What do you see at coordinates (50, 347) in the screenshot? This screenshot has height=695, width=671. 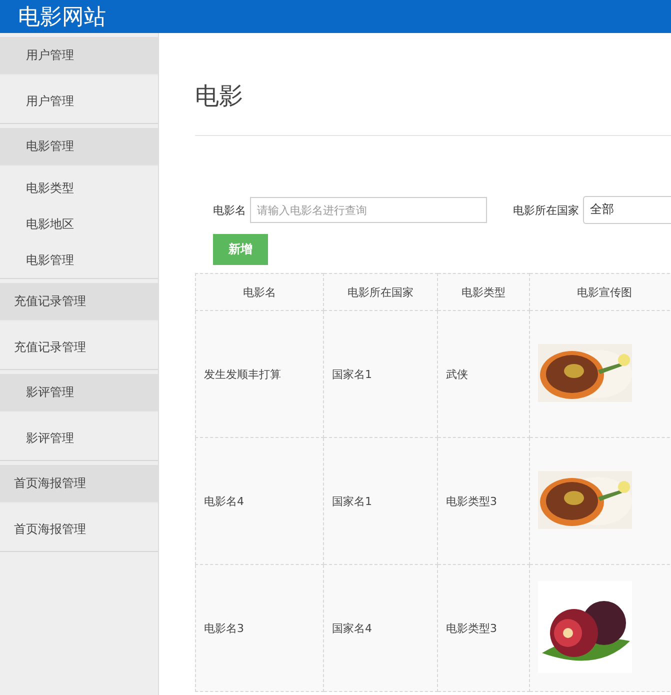 I see `menu-item: 充值记录管理` at bounding box center [50, 347].